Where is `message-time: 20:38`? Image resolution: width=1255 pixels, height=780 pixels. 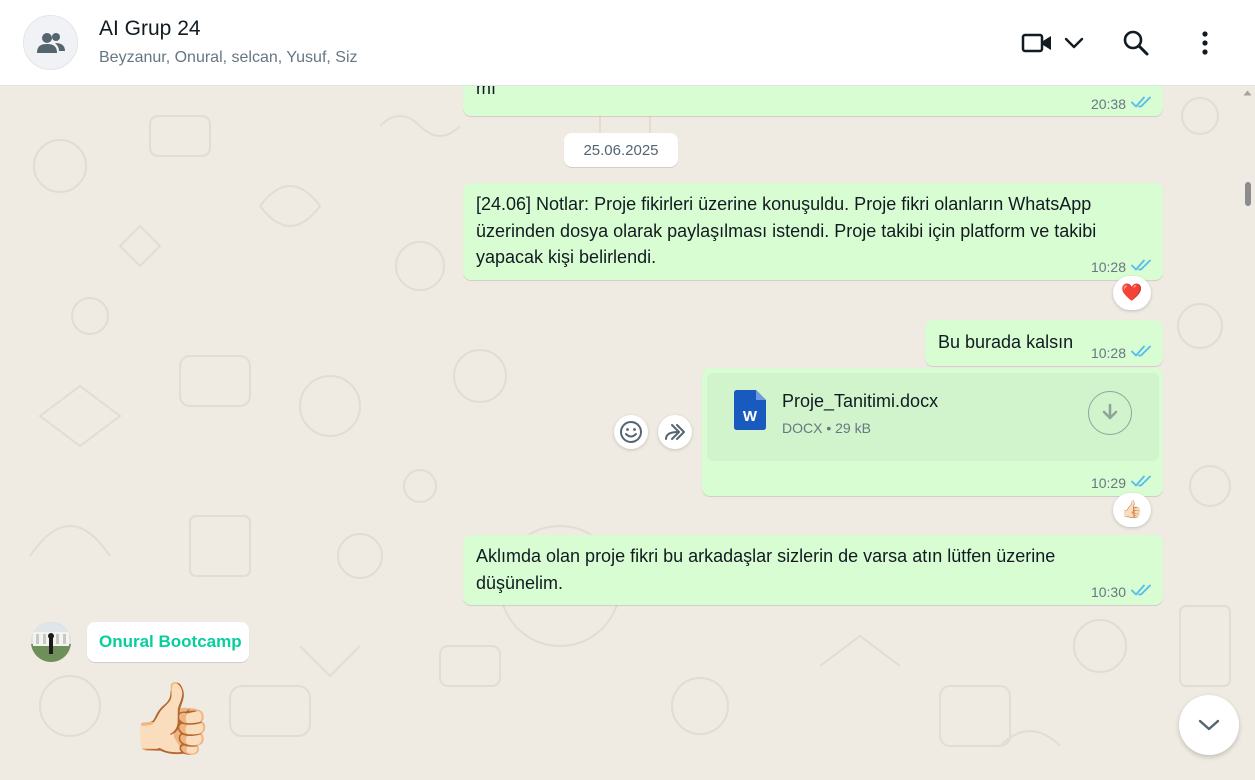 message-time: 20:38 is located at coordinates (1108, 103).